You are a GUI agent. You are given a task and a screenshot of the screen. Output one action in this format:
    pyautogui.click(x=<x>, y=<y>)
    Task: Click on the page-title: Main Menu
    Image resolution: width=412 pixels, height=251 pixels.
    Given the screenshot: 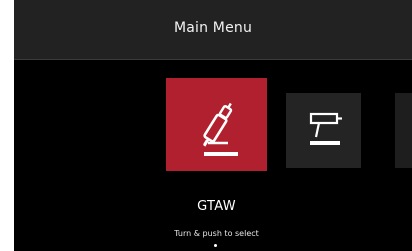 What is the action you would take?
    pyautogui.click(x=213, y=28)
    